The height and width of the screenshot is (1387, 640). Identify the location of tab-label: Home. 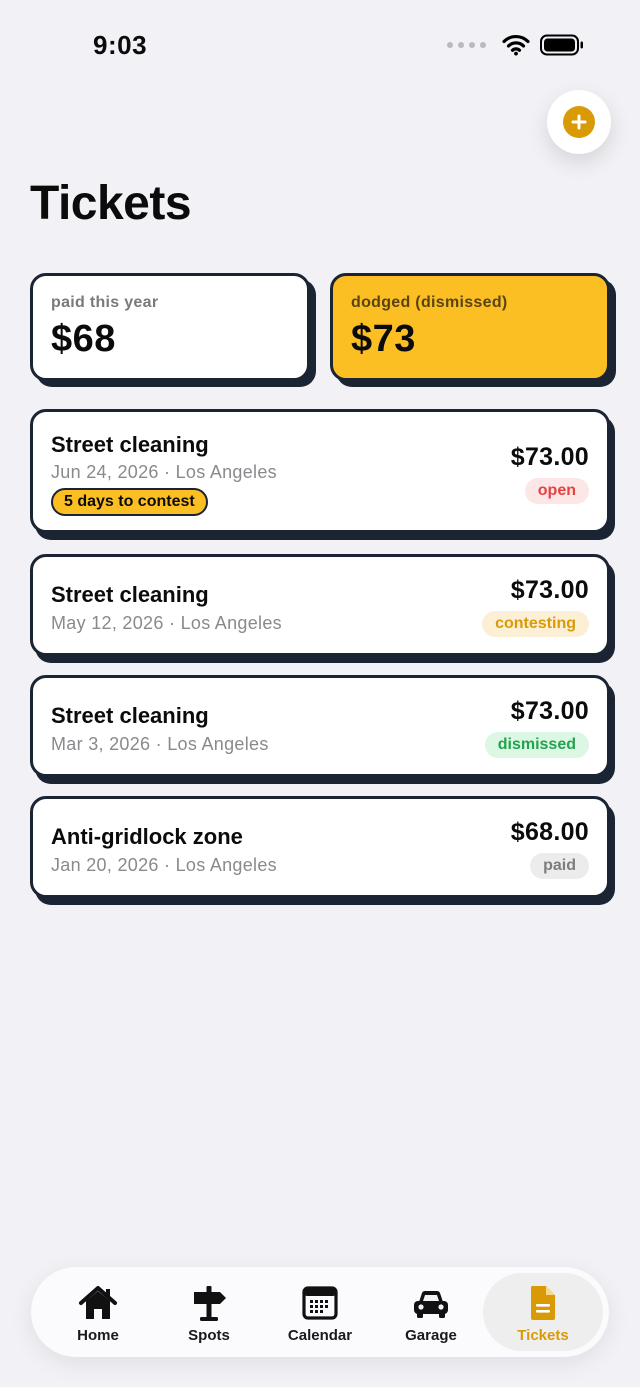
(98, 1335).